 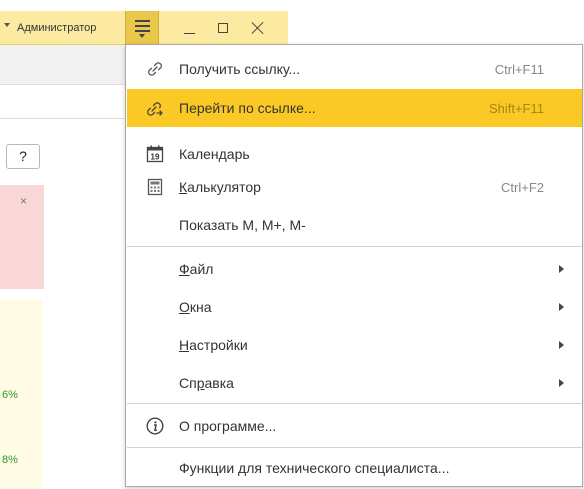 What do you see at coordinates (23, 201) in the screenshot?
I see `notice-close-icon: ×` at bounding box center [23, 201].